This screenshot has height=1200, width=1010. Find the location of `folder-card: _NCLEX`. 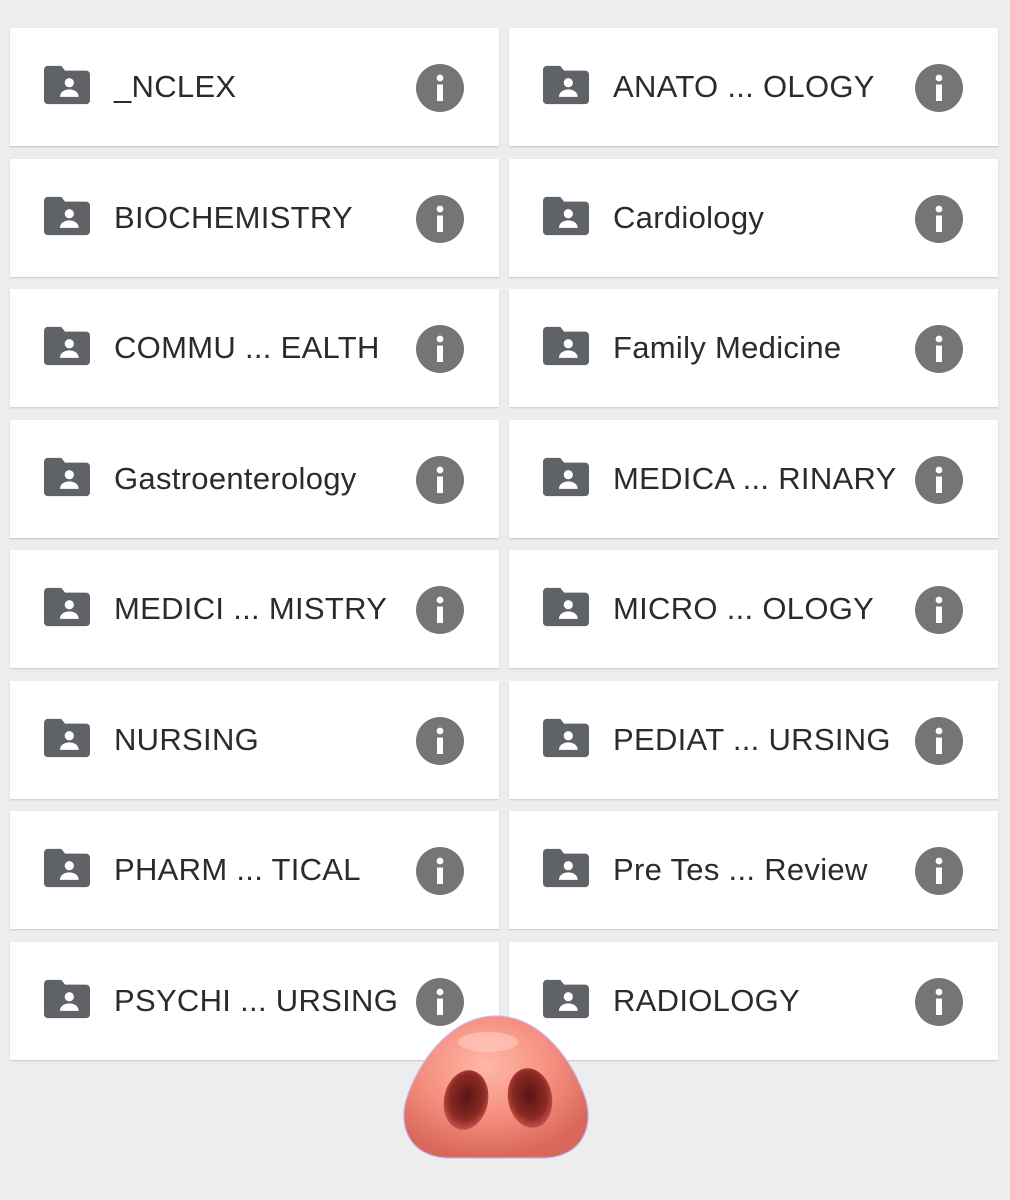

folder-card: _NCLEX is located at coordinates (254, 87).